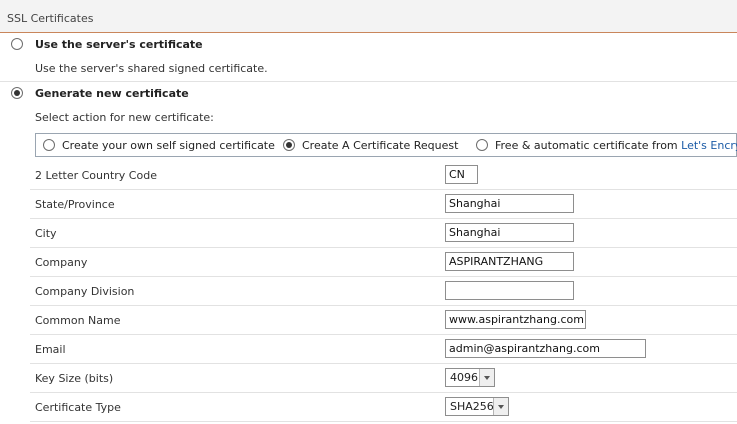 The height and width of the screenshot is (424, 737). What do you see at coordinates (119, 44) in the screenshot?
I see `server-cert-title: Use the server's certificate` at bounding box center [119, 44].